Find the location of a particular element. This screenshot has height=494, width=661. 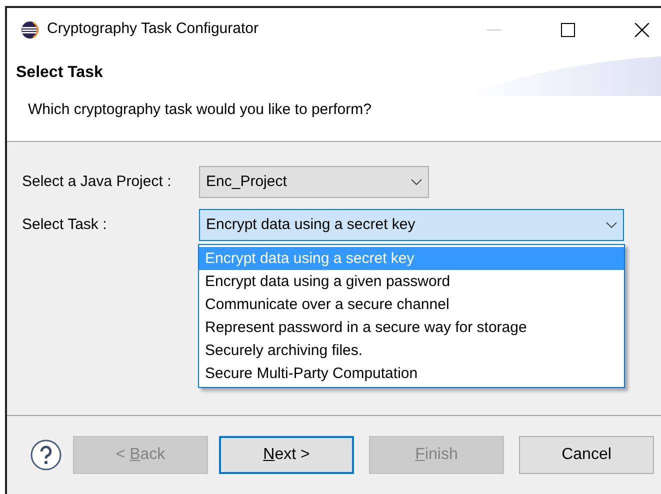

window-title: Cryptography Task Configurator is located at coordinates (153, 29).